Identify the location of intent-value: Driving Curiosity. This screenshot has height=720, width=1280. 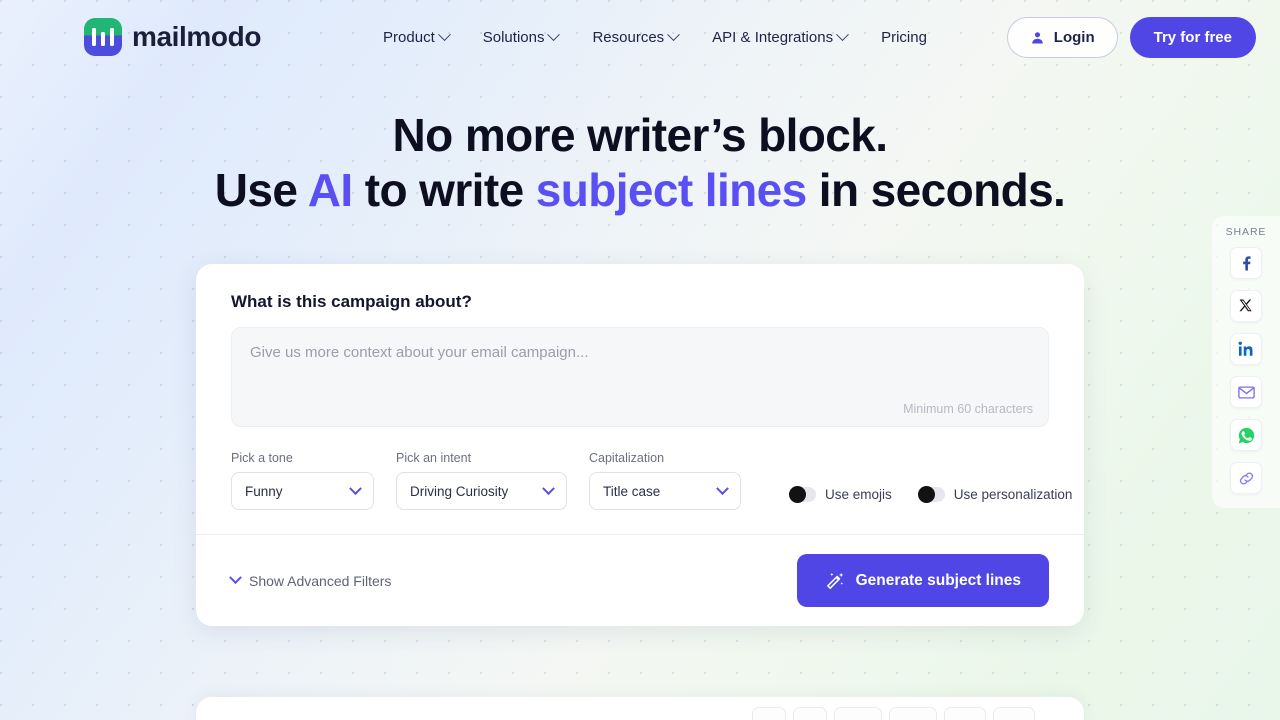
(459, 491).